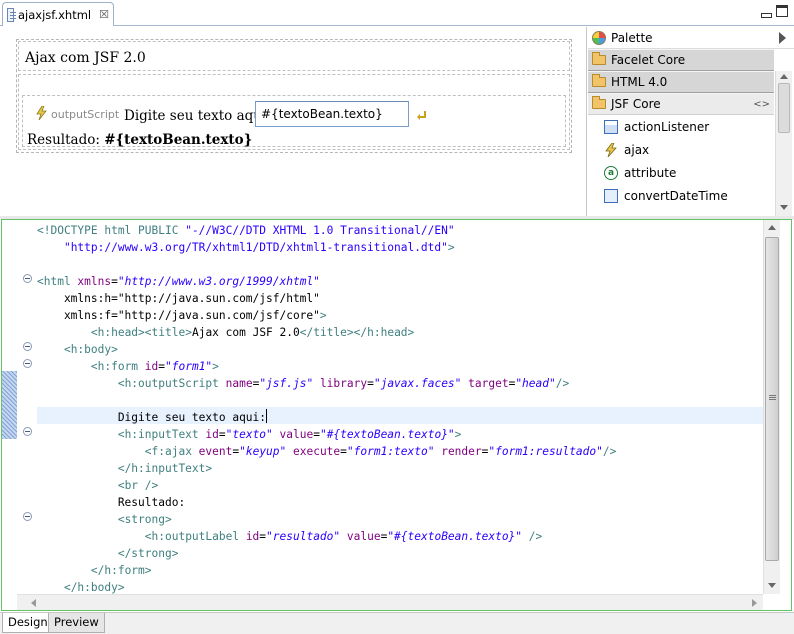 This screenshot has width=794, height=634. What do you see at coordinates (611, 196) in the screenshot?
I see `convert-datetime-icon` at bounding box center [611, 196].